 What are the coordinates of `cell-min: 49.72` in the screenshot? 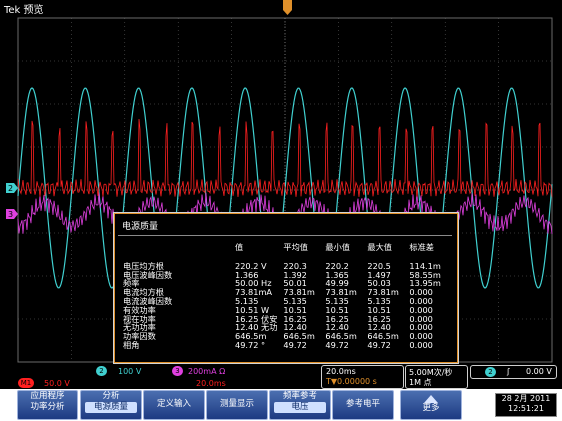 It's located at (337, 344).